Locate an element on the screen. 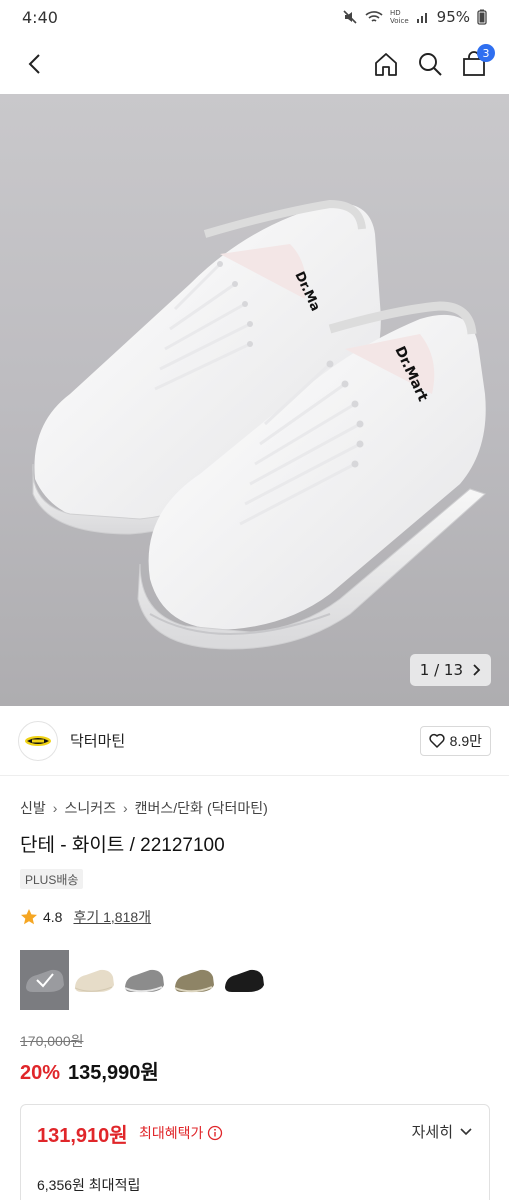 The height and width of the screenshot is (1200, 509). price-row: 20% 135,990원 is located at coordinates (89, 1070).